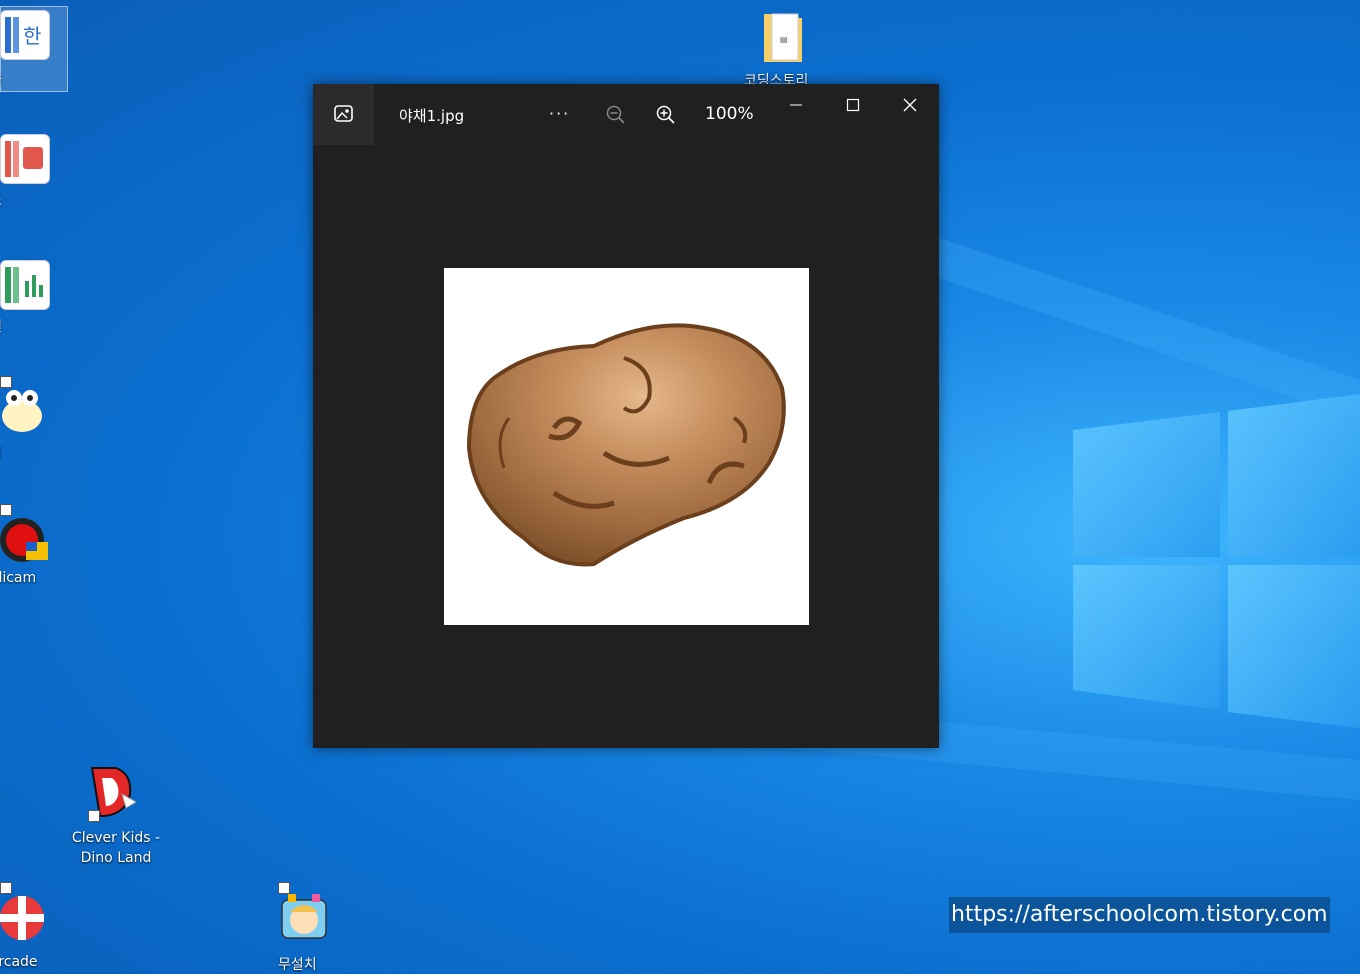 This screenshot has height=974, width=1360. I want to click on displayed-image, so click(626, 446).